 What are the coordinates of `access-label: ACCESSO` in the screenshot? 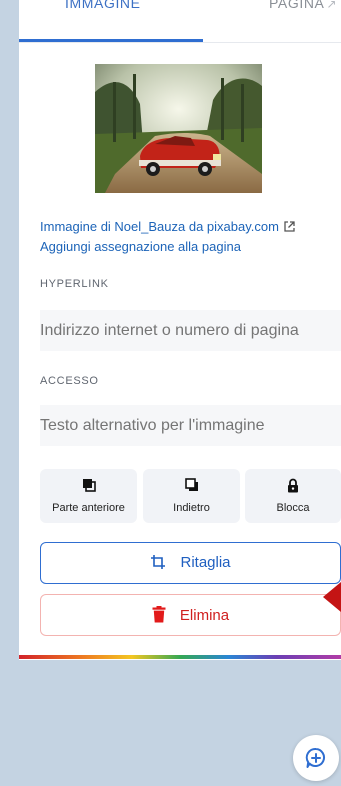 It's located at (69, 381).